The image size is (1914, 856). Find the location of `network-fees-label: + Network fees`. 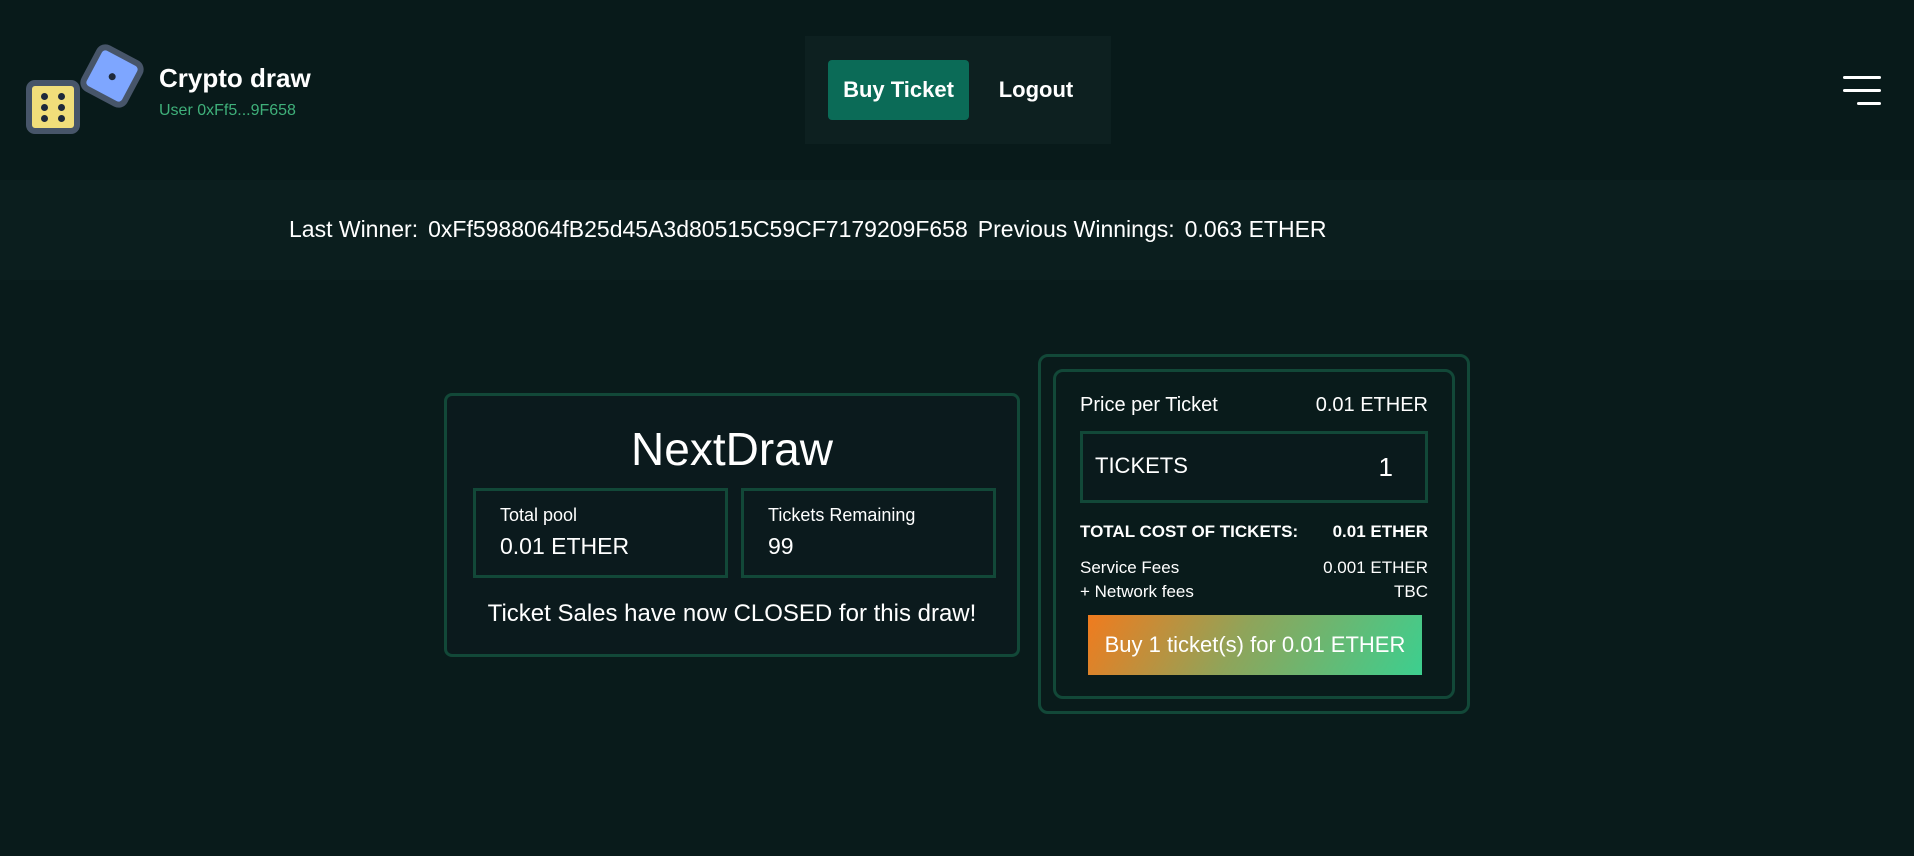

network-fees-label: + Network fees is located at coordinates (1137, 591).